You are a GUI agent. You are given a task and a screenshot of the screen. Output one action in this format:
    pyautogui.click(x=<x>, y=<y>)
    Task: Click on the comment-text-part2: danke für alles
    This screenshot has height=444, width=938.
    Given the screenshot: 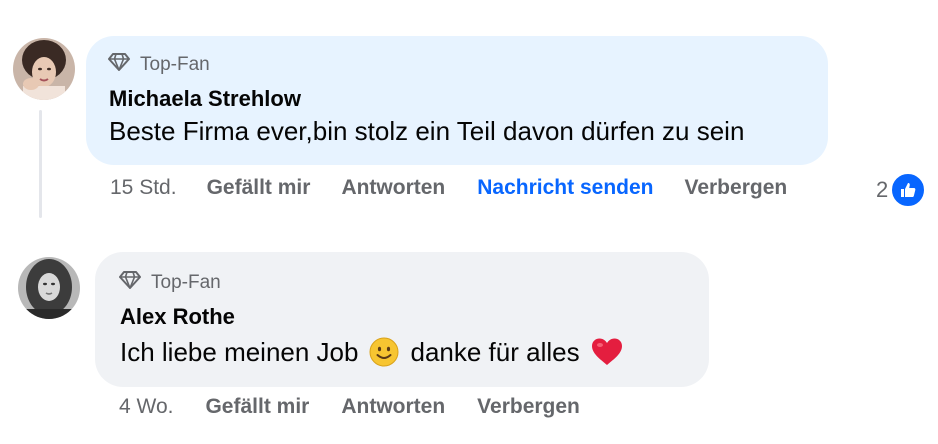 What is the action you would take?
    pyautogui.click(x=495, y=351)
    